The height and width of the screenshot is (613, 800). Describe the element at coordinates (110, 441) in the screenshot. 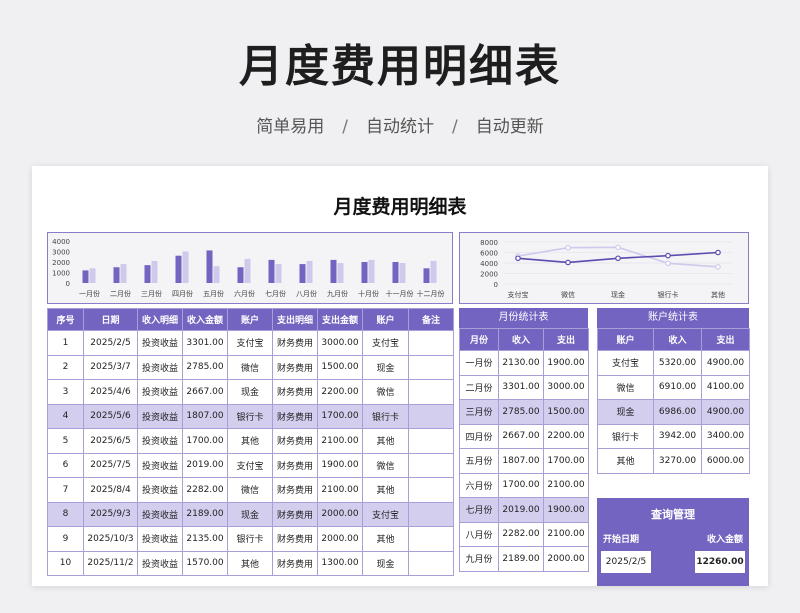

I see `table-cell: 2025/6/5` at that location.